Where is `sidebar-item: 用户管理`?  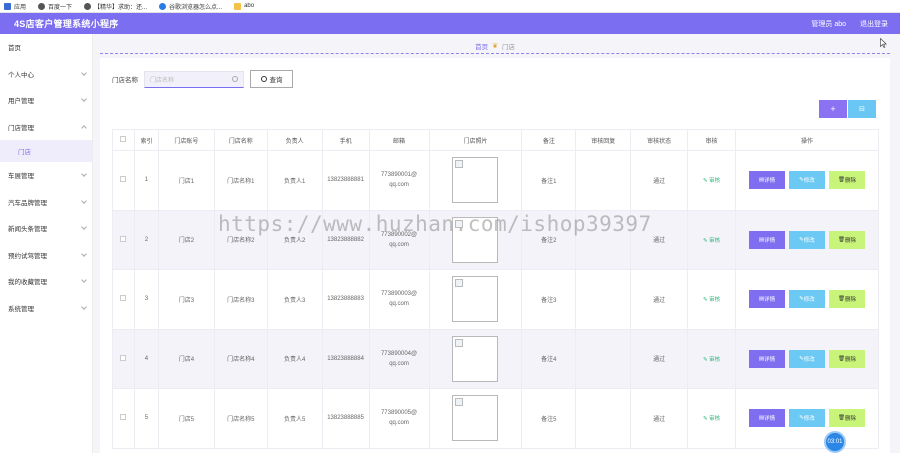 sidebar-item: 用户管理 is located at coordinates (46, 100).